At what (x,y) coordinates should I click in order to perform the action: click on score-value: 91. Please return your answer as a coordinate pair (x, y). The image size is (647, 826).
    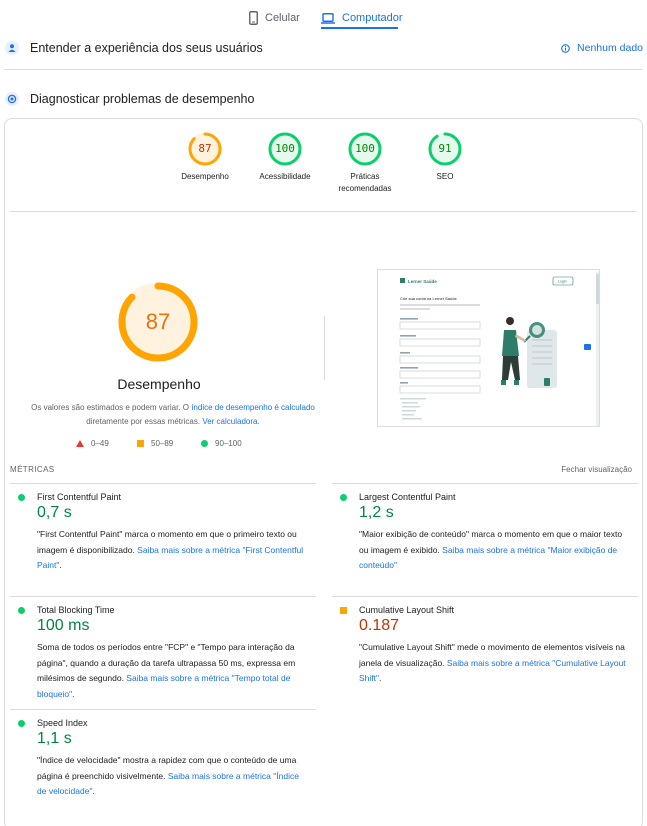
    Looking at the image, I should click on (445, 148).